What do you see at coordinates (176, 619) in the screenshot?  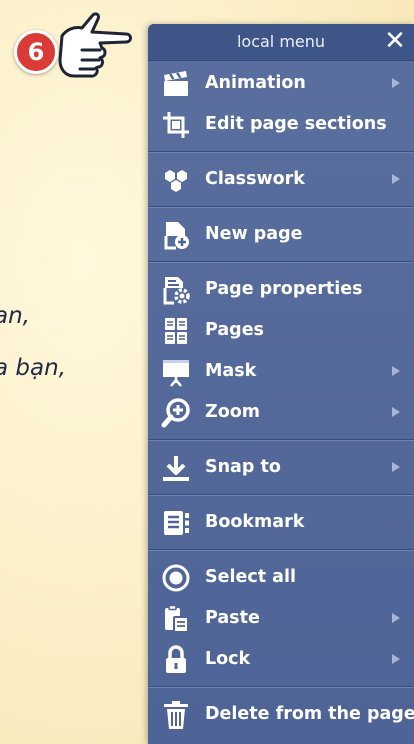 I see `clipboard-icon` at bounding box center [176, 619].